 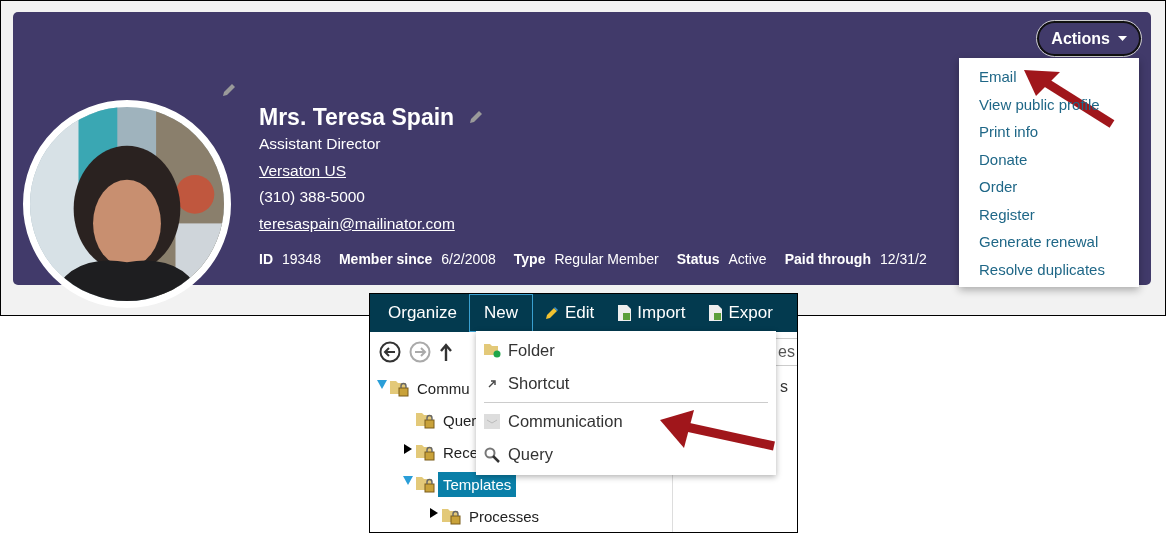 I want to click on menu-item: Email, so click(x=1049, y=77).